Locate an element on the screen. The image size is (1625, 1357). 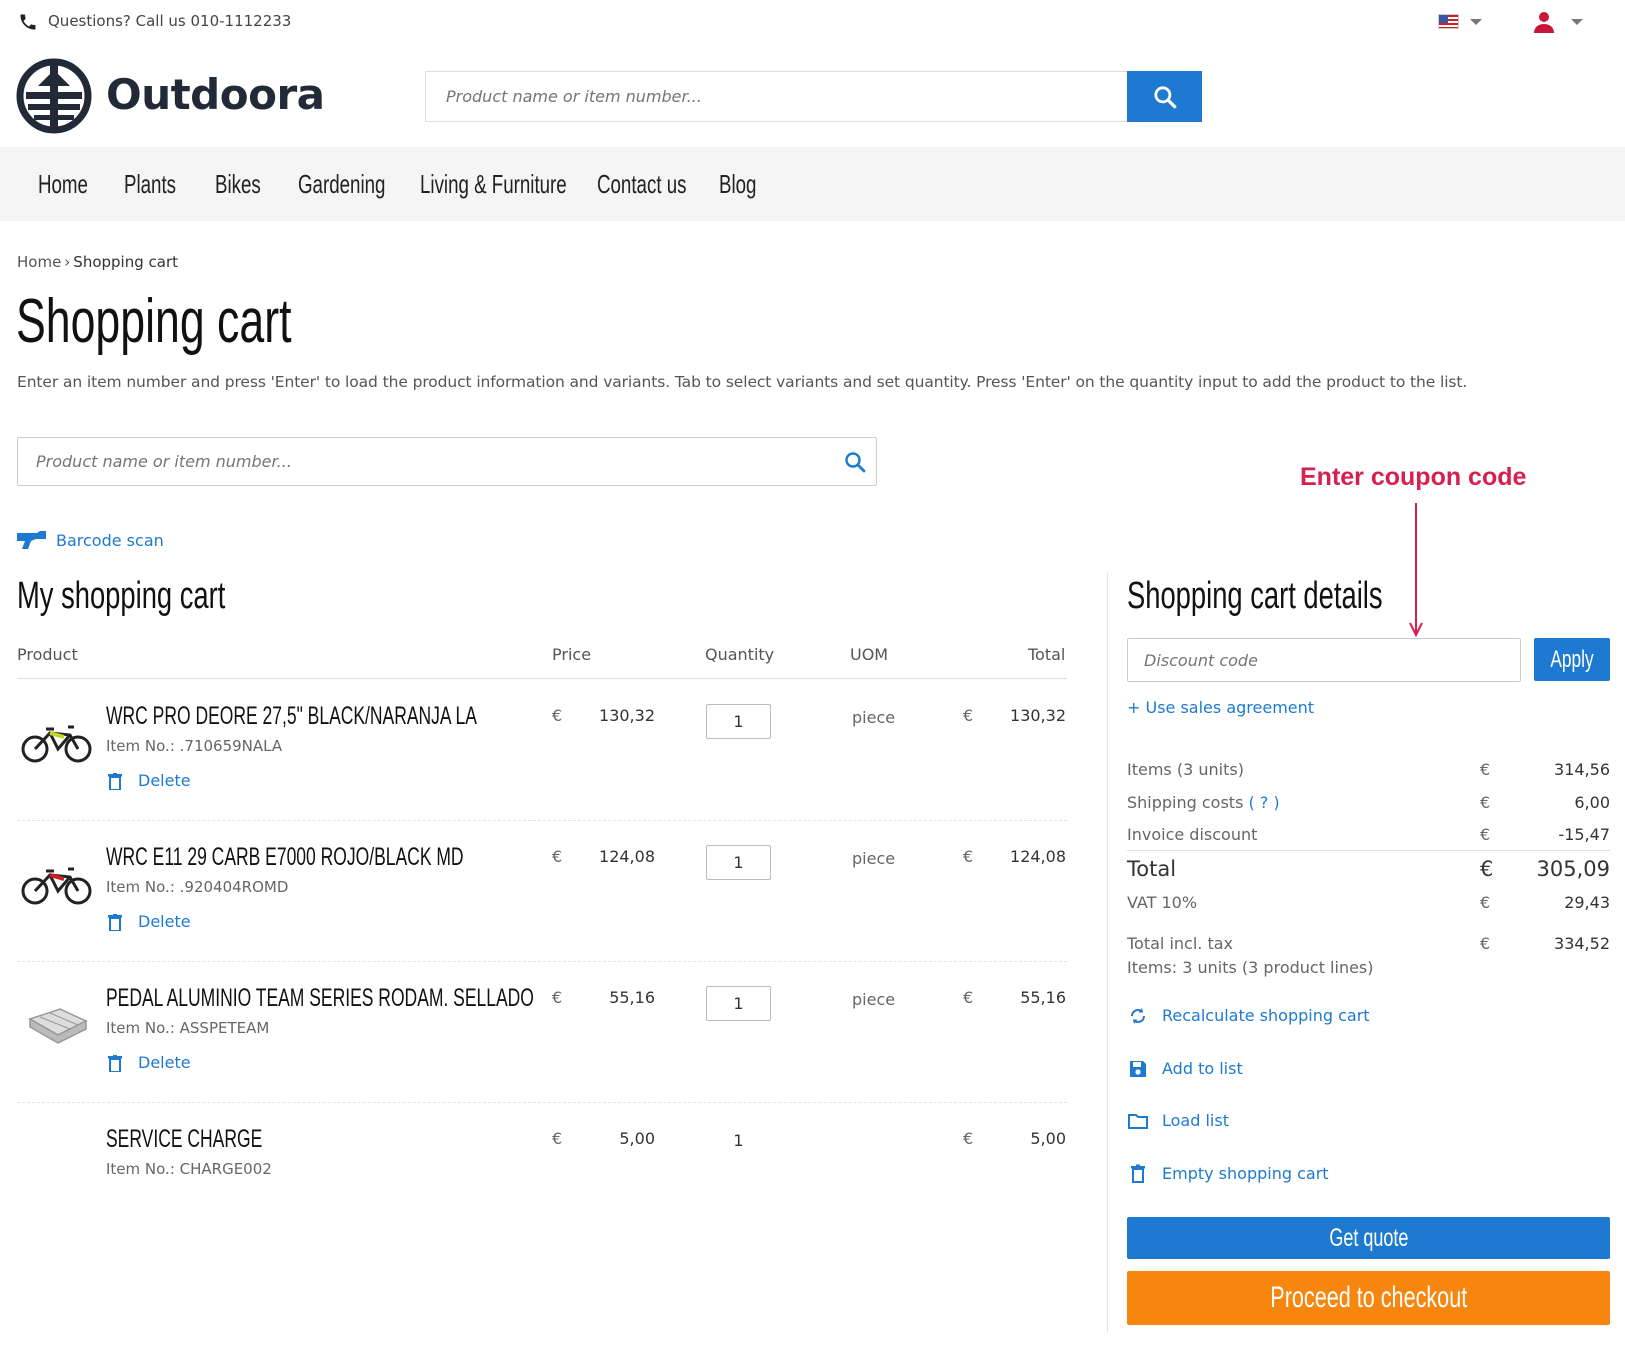
unit-price: 124,08 is located at coordinates (627, 856).